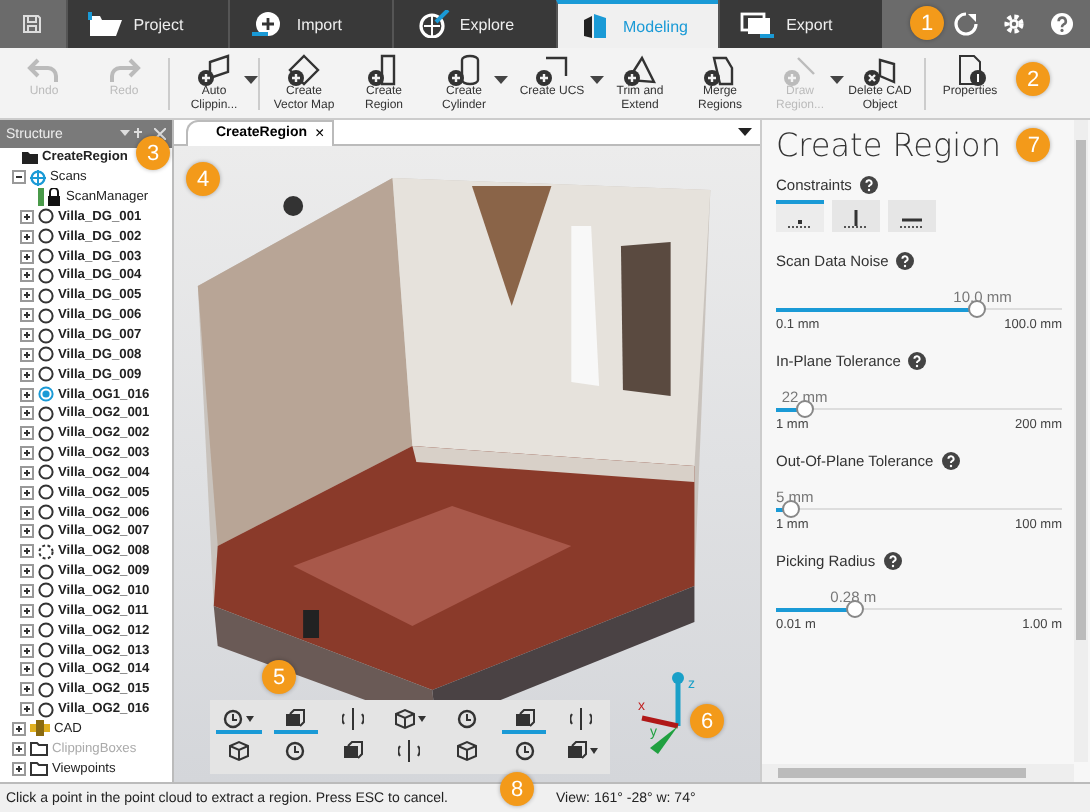 This screenshot has width=1090, height=812. What do you see at coordinates (19, 177) in the screenshot?
I see `collapse-icon` at bounding box center [19, 177].